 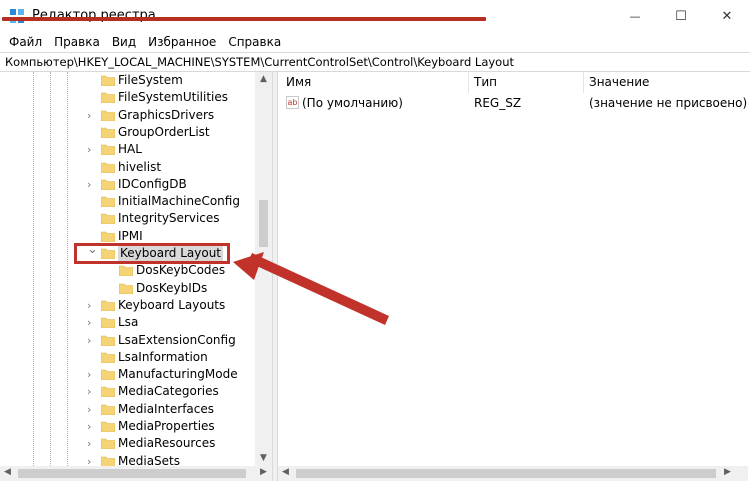 What do you see at coordinates (318, 289) in the screenshot?
I see `annotation-arrow-shaft` at bounding box center [318, 289].